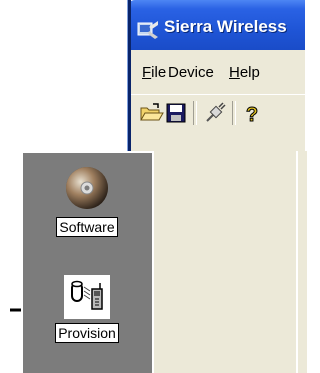 The image size is (320, 373). I want to click on nav-item-software: Software, so click(87, 201).